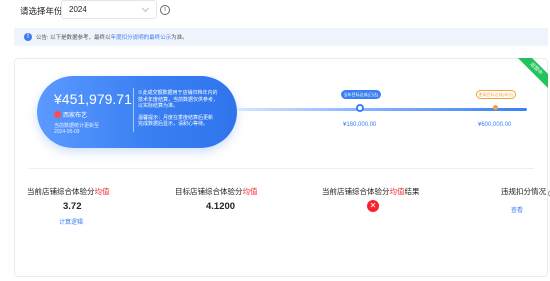  I want to click on label-text: 目标店铺综合体验分, so click(209, 191).